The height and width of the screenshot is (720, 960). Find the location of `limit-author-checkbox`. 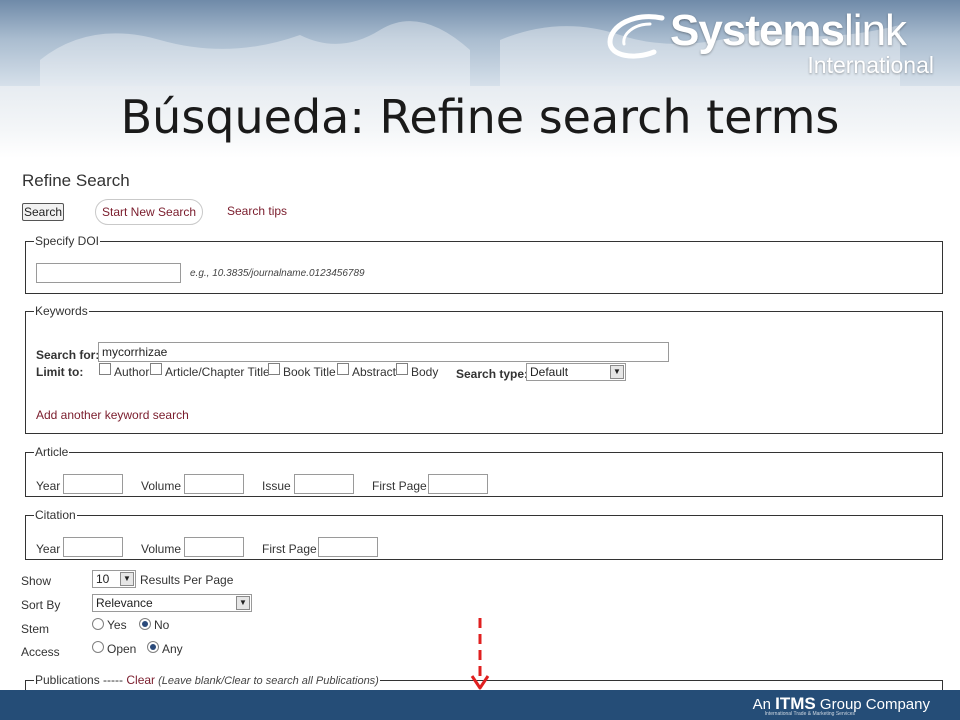

limit-author-checkbox is located at coordinates (105, 369).